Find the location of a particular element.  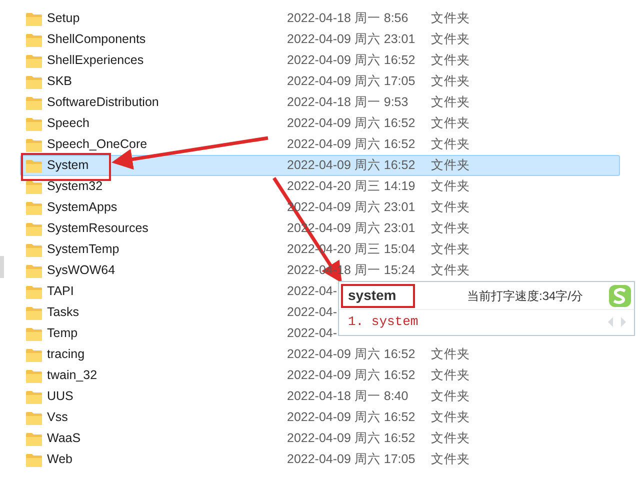

file-row: Vss 2022-04-09 周六 16:52 文件夹 is located at coordinates (320, 417).